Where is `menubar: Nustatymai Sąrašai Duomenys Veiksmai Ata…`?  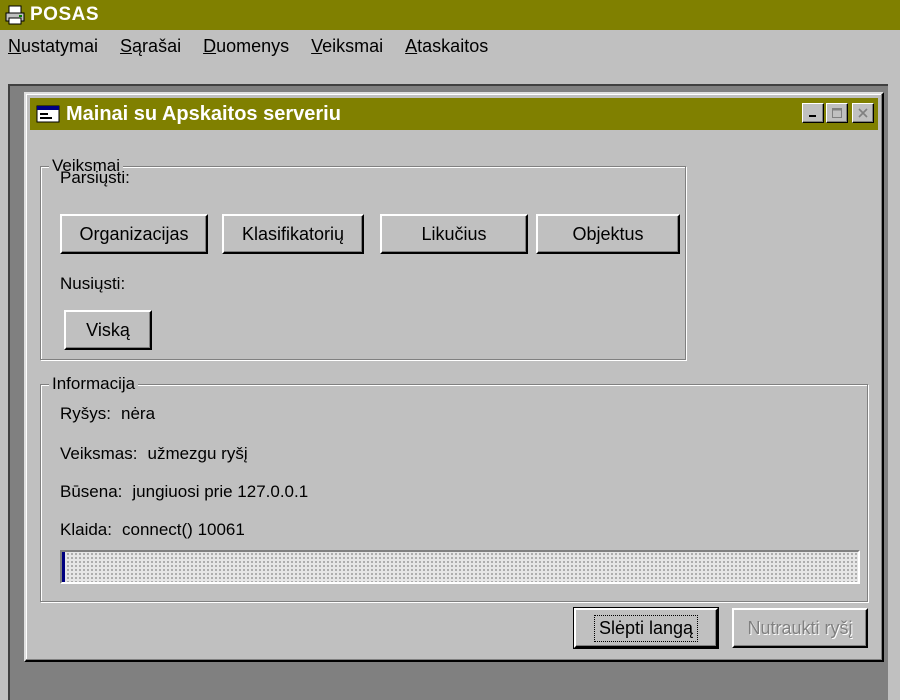 menubar: Nustatymai Sąrašai Duomenys Veiksmai Ata… is located at coordinates (450, 46).